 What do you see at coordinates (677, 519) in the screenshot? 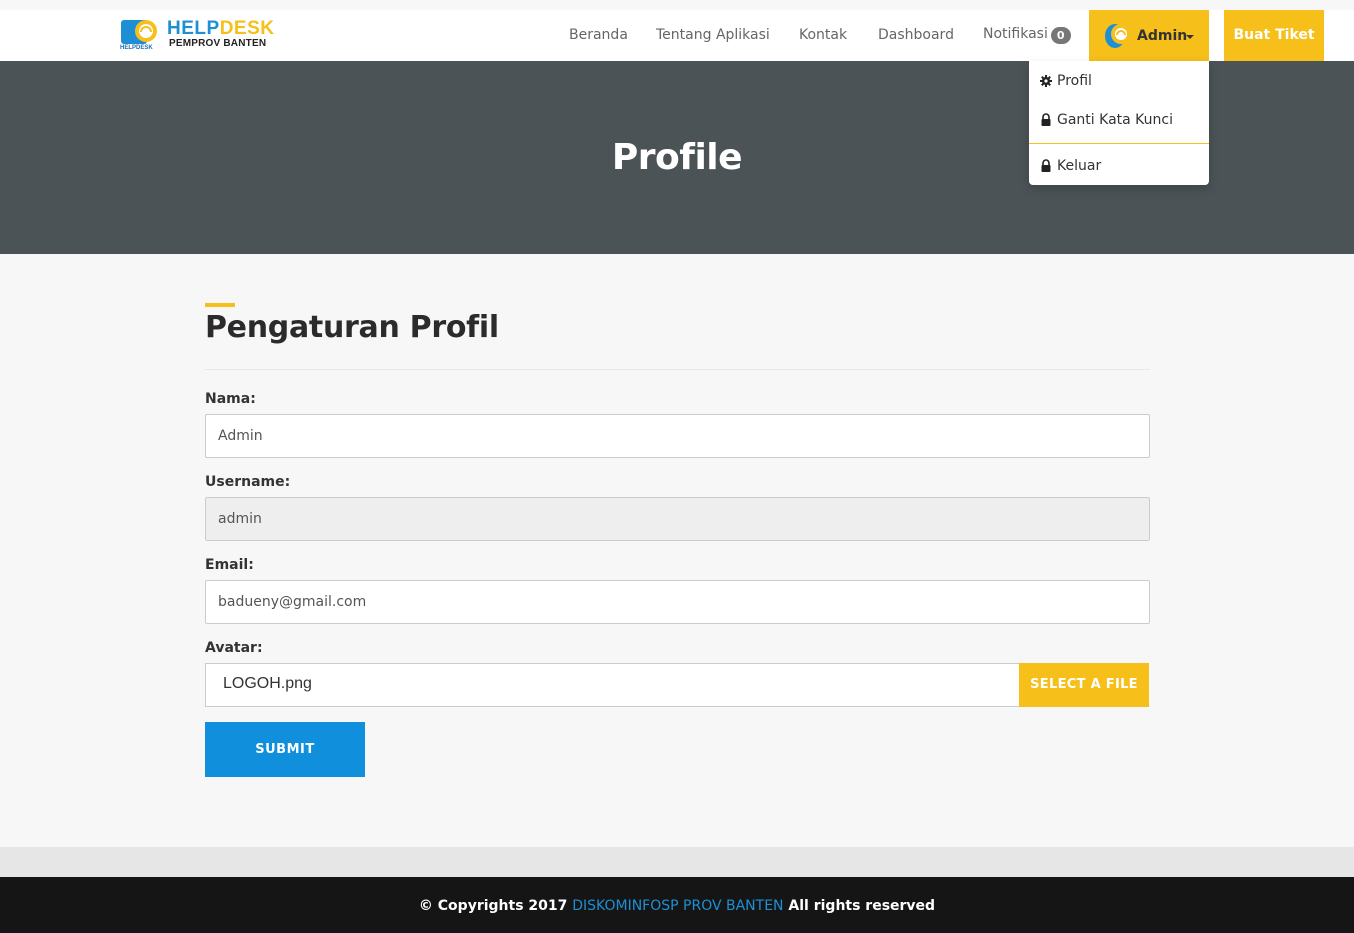
I see `username-input` at bounding box center [677, 519].